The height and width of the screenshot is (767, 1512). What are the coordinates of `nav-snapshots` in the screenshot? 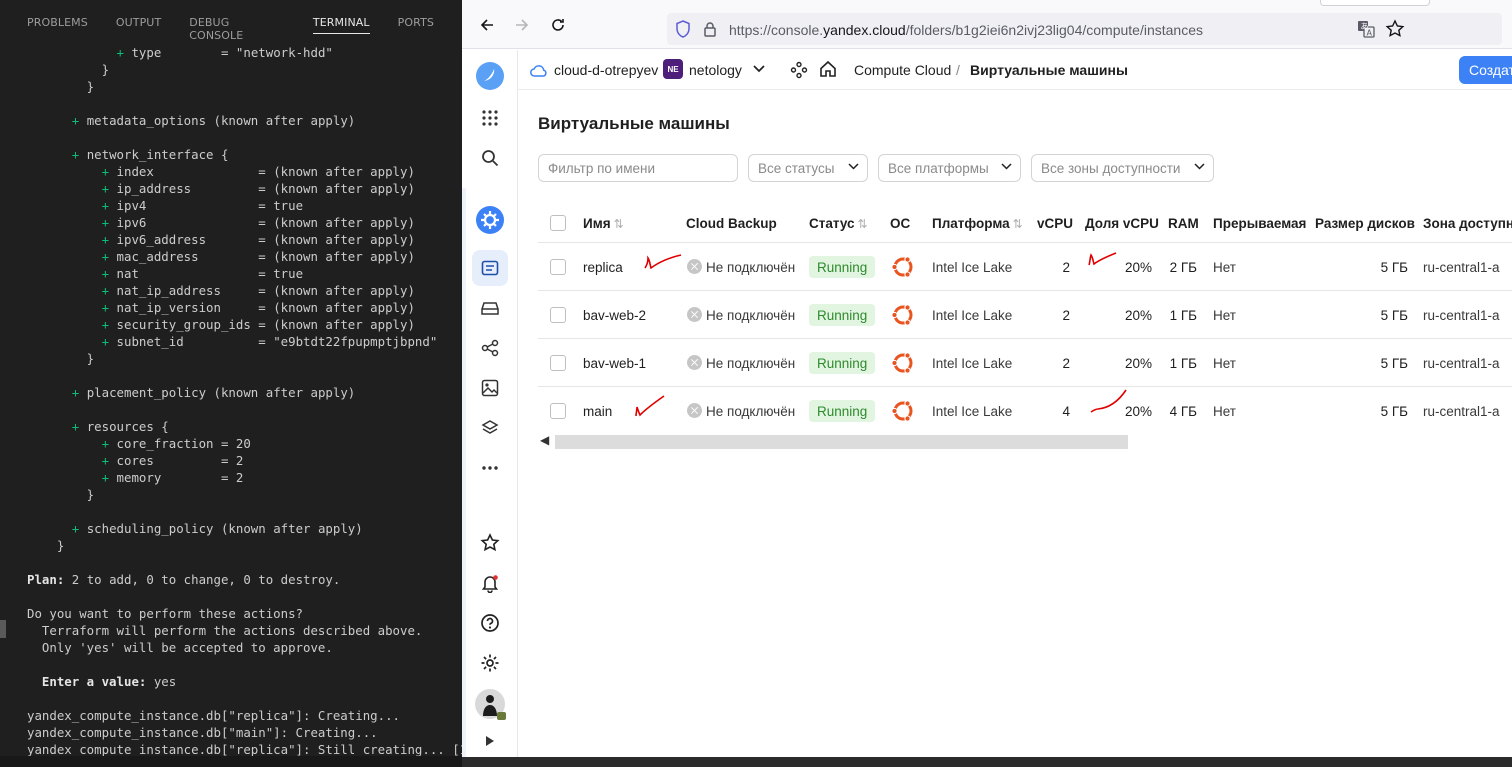 It's located at (490, 428).